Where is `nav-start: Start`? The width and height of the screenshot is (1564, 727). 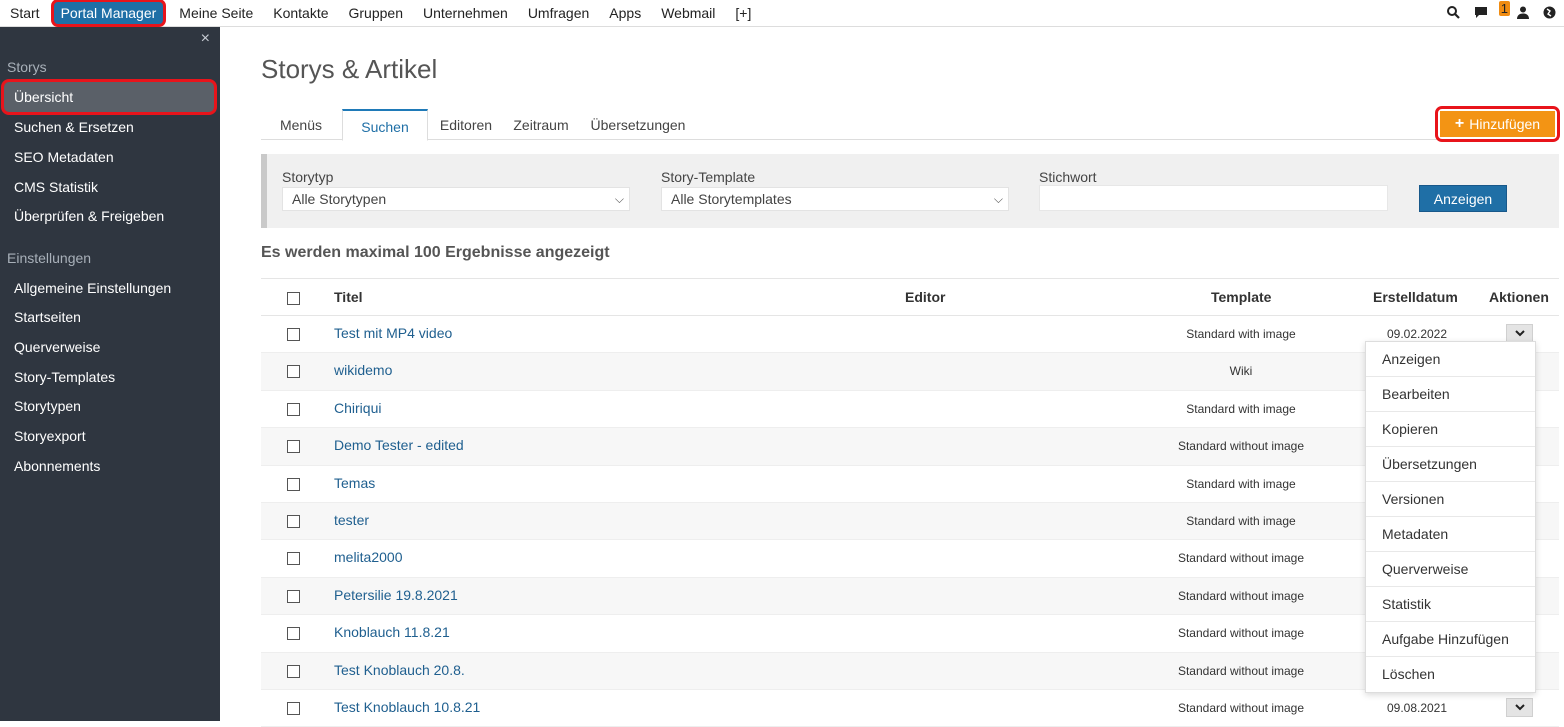 nav-start: Start is located at coordinates (25, 13).